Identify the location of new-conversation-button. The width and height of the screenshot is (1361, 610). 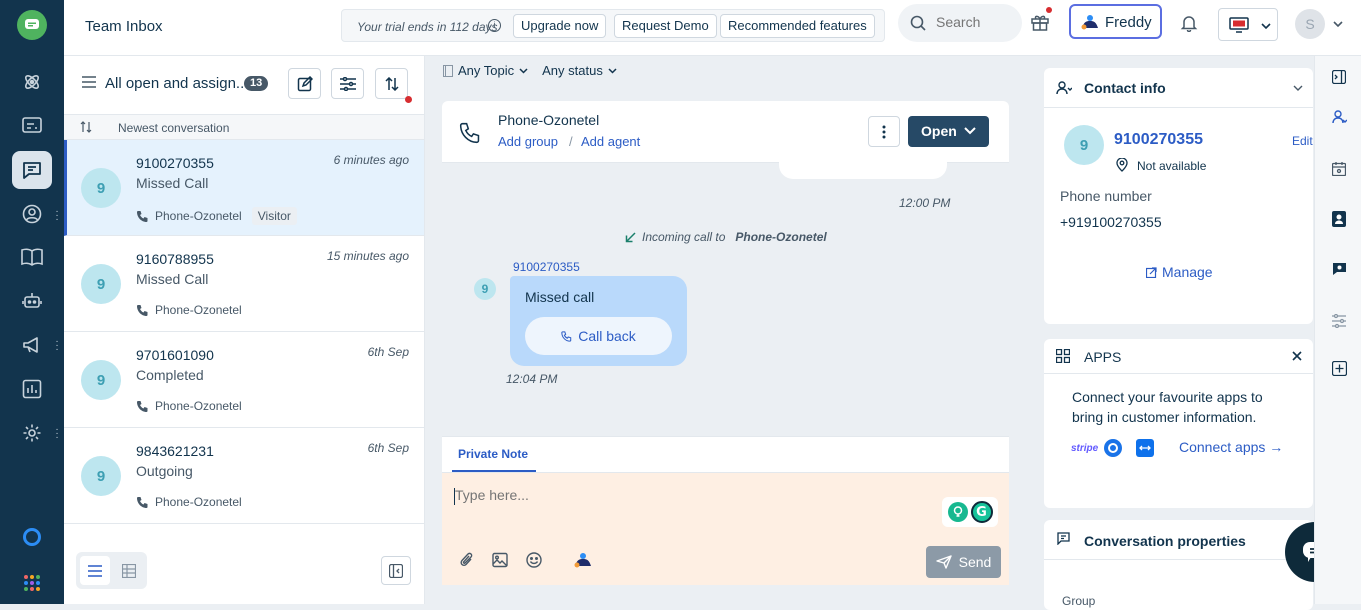
(304, 83).